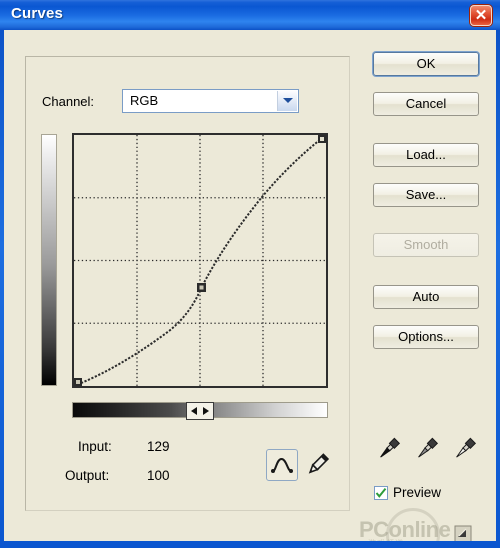 The width and height of the screenshot is (500, 548). I want to click on white-point-eyedropper, so click(464, 449).